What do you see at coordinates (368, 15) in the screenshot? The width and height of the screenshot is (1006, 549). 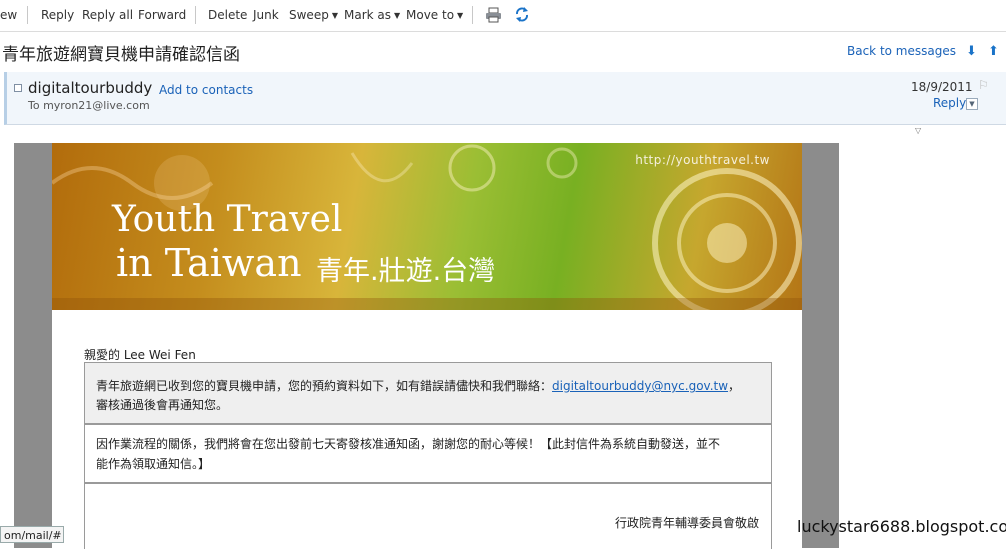 I see `mark-as-label: Mark as` at bounding box center [368, 15].